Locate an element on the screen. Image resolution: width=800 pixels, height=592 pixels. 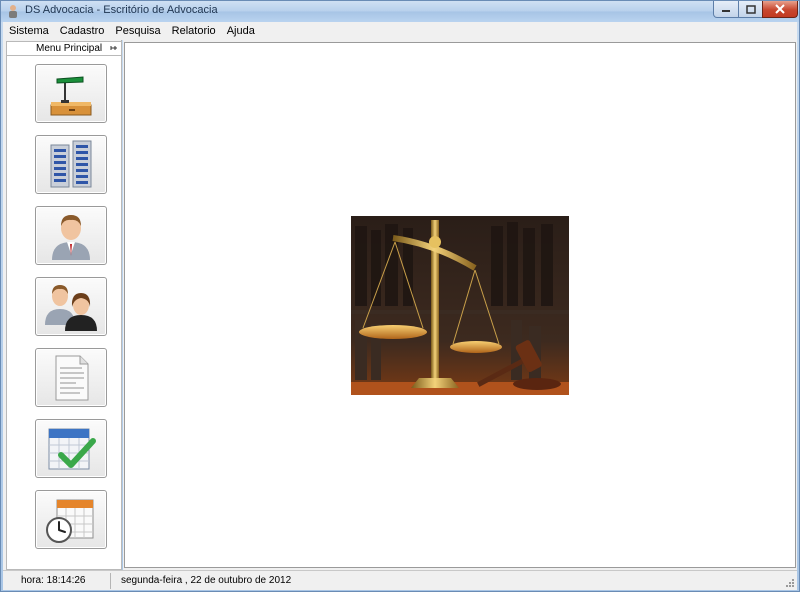
status-separator is located at coordinates (110, 581).